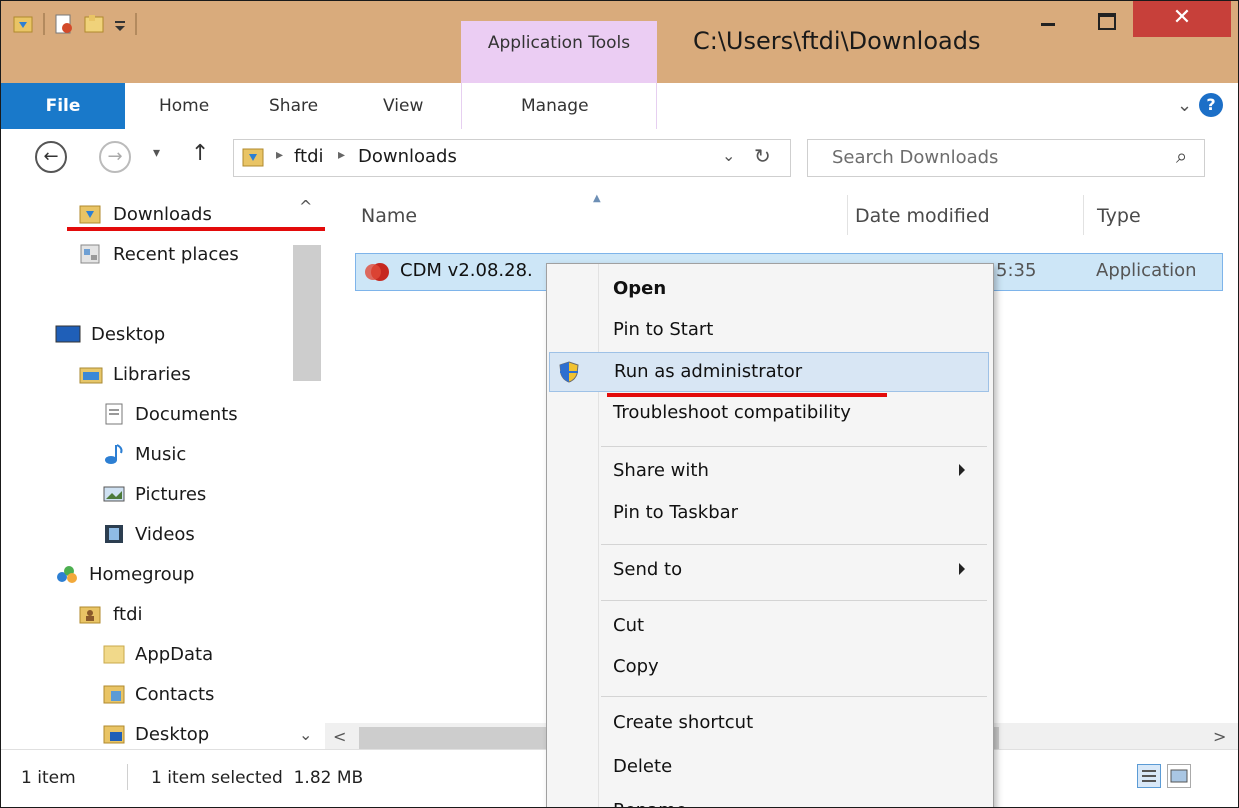 The image size is (1239, 808). Describe the element at coordinates (661, 470) in the screenshot. I see `menu-item-label: Share with` at that location.